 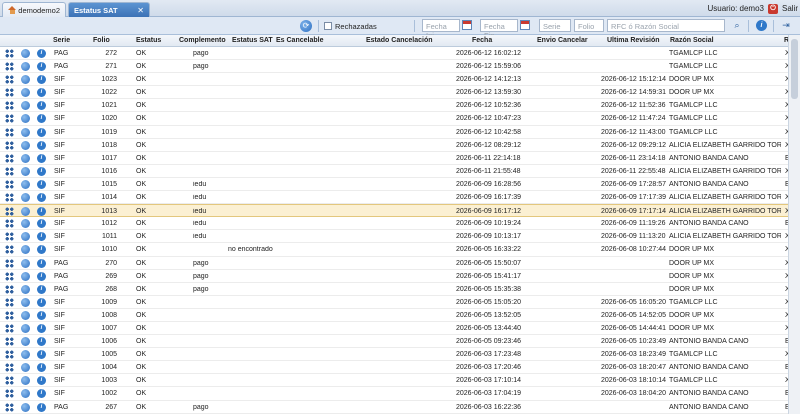 What do you see at coordinates (482, 40) in the screenshot?
I see `col-fecha: Fecha` at bounding box center [482, 40].